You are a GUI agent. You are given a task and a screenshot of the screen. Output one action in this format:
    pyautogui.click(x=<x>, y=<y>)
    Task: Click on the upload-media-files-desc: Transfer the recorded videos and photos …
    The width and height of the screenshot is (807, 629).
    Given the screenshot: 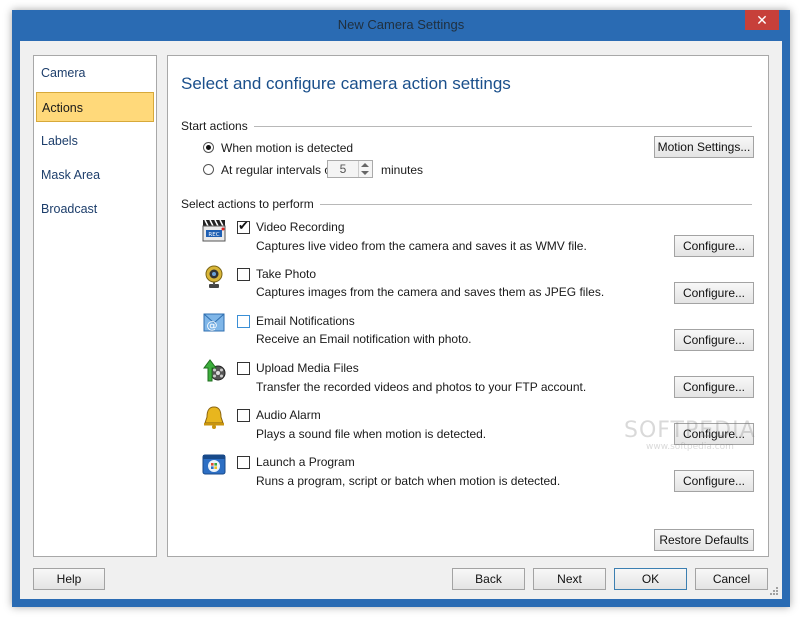 What is the action you would take?
    pyautogui.click(x=421, y=387)
    